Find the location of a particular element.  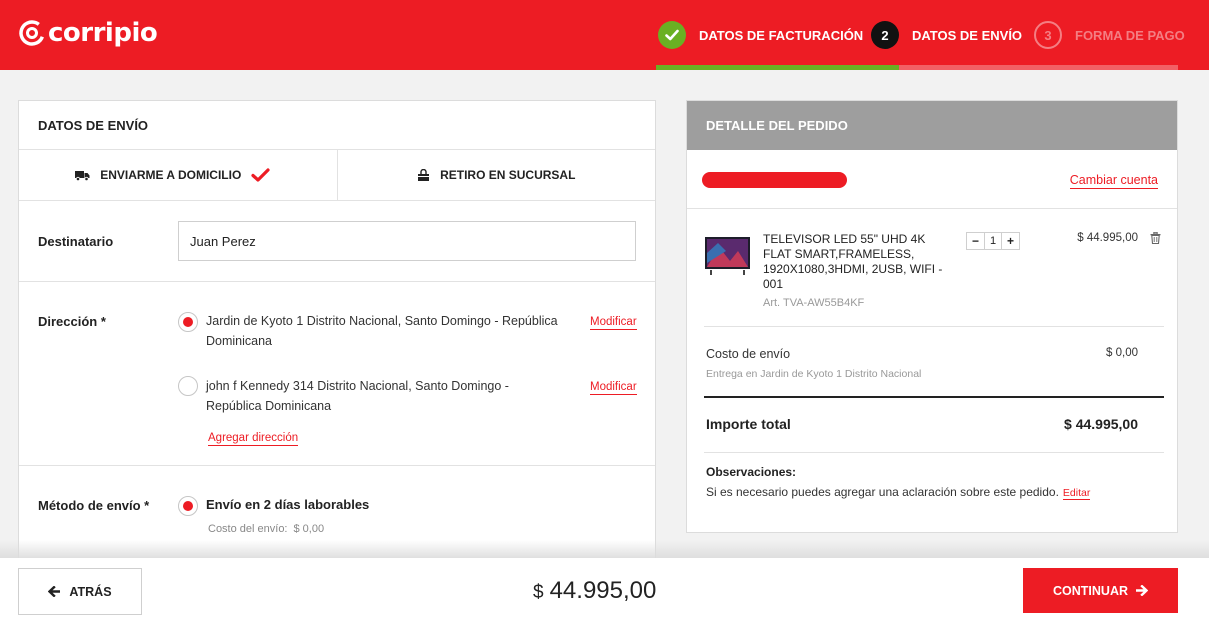

check-icon is located at coordinates (672, 35).